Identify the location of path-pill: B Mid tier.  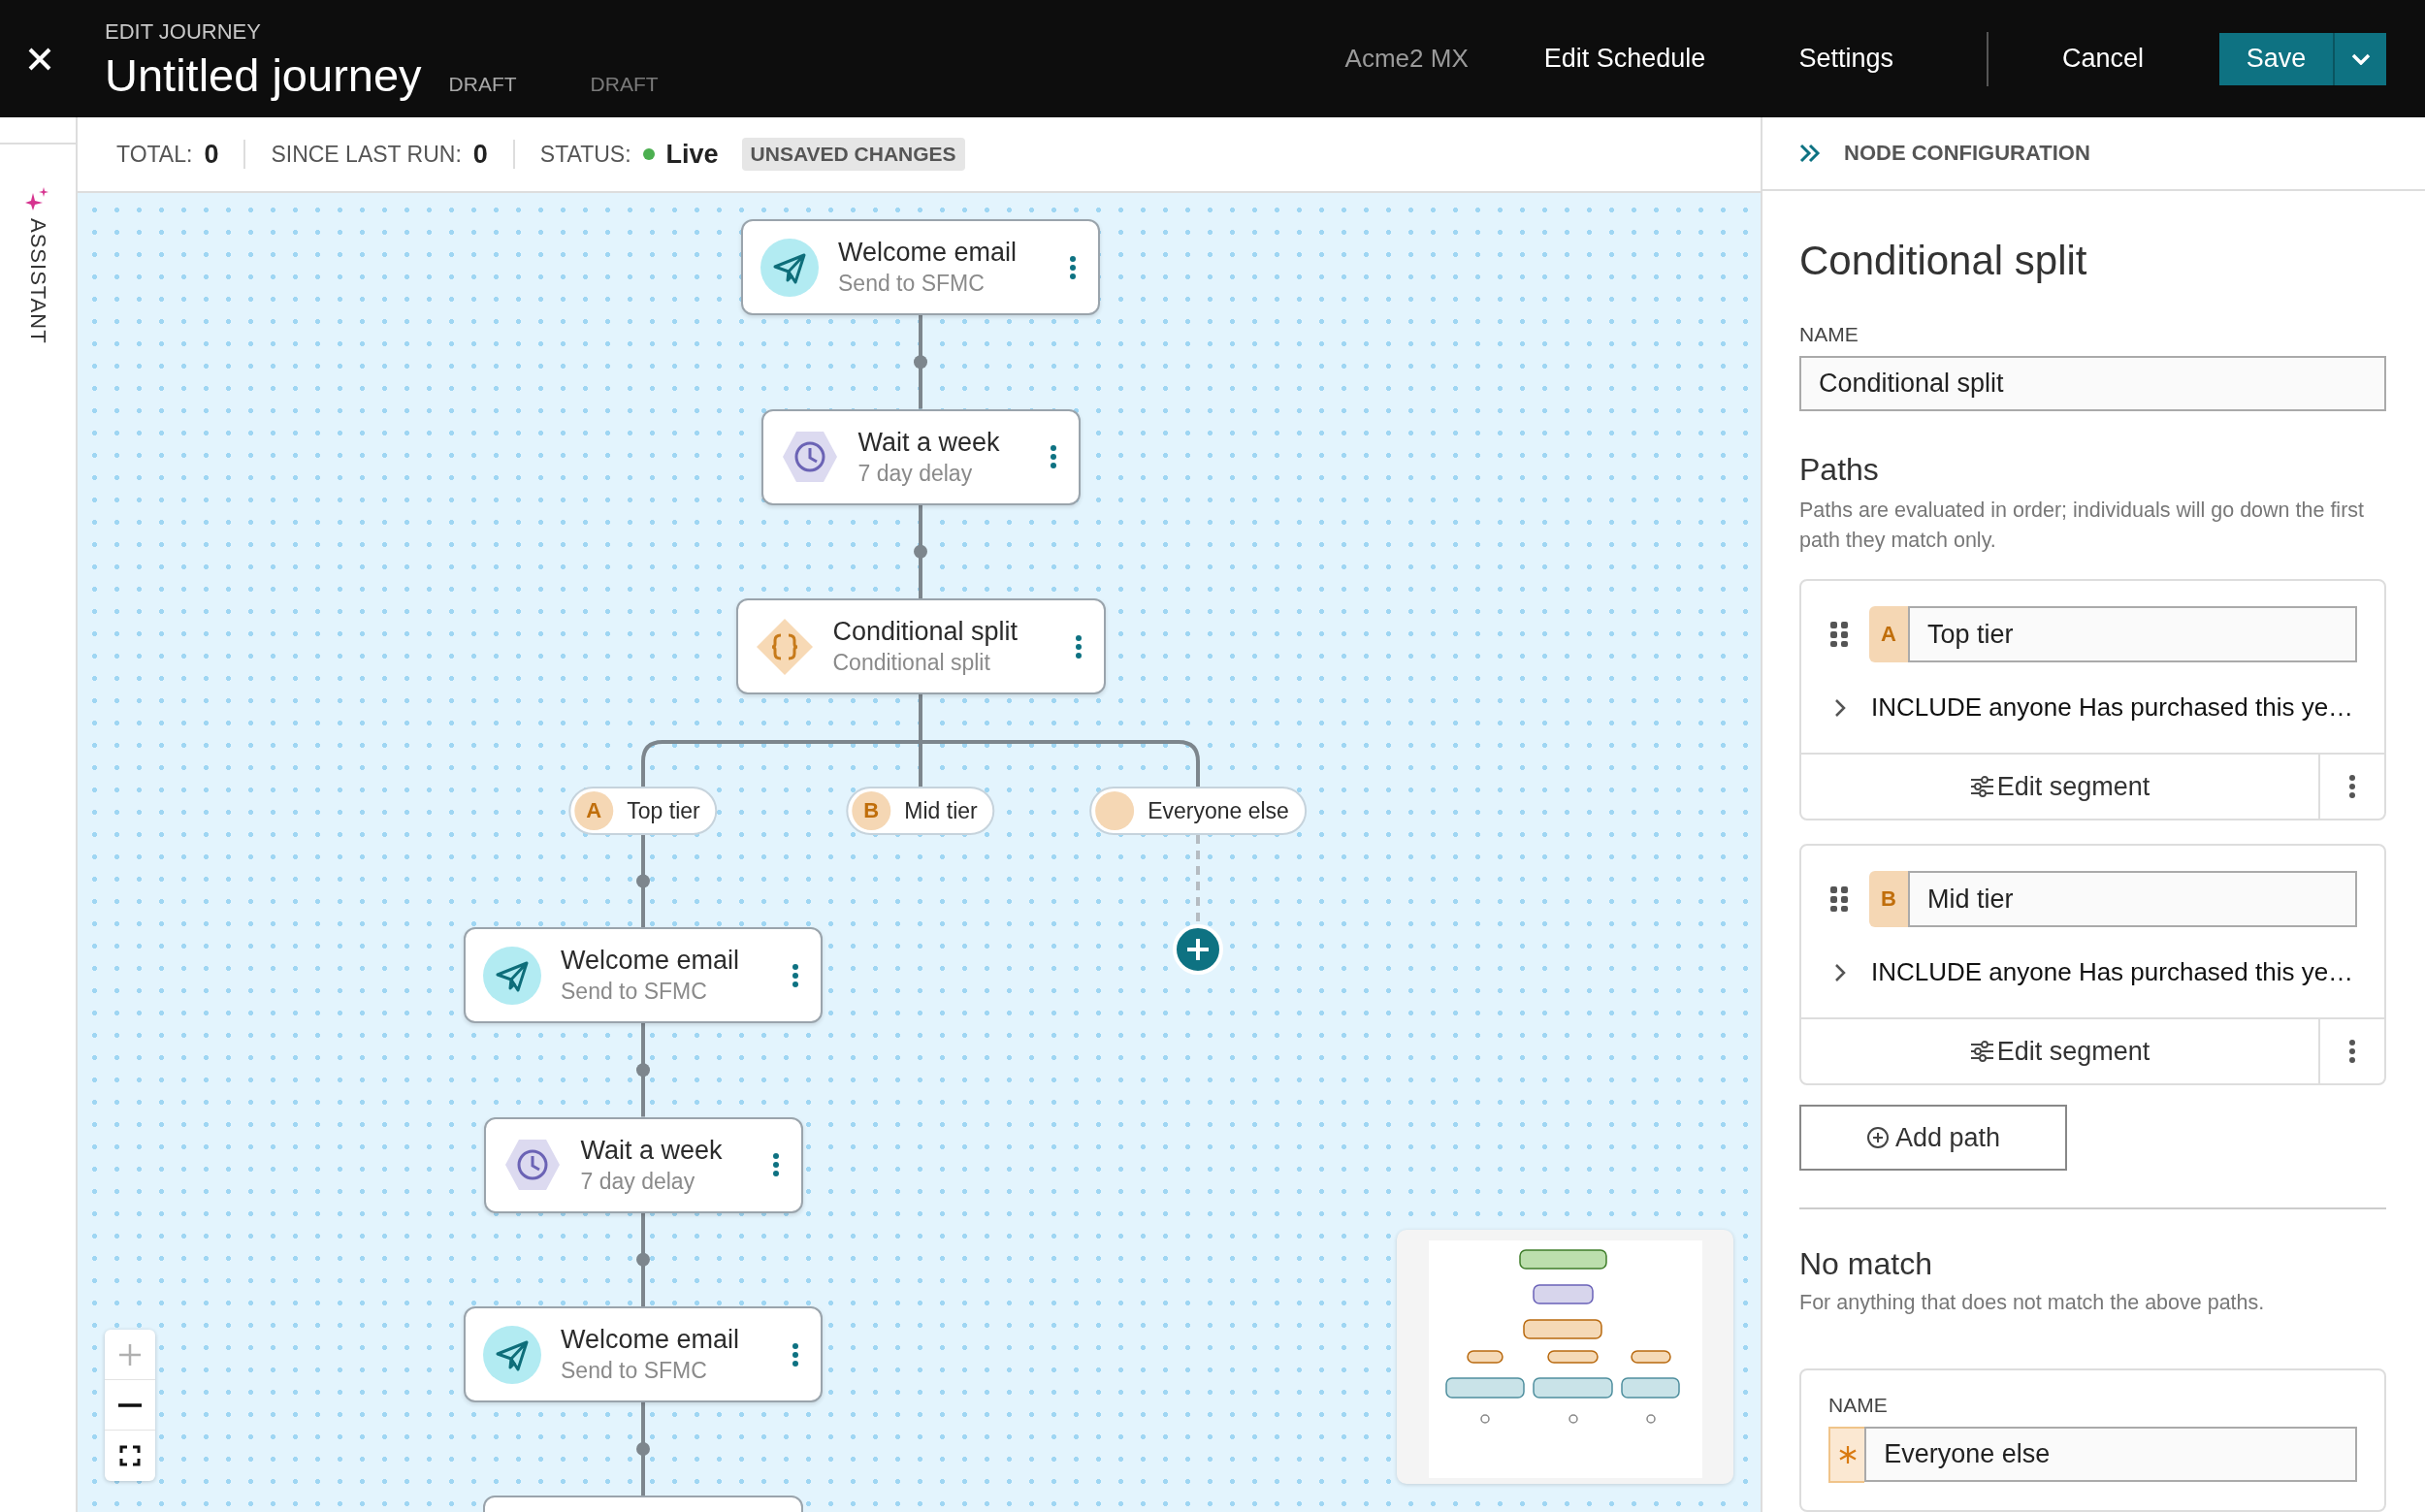
(920, 811).